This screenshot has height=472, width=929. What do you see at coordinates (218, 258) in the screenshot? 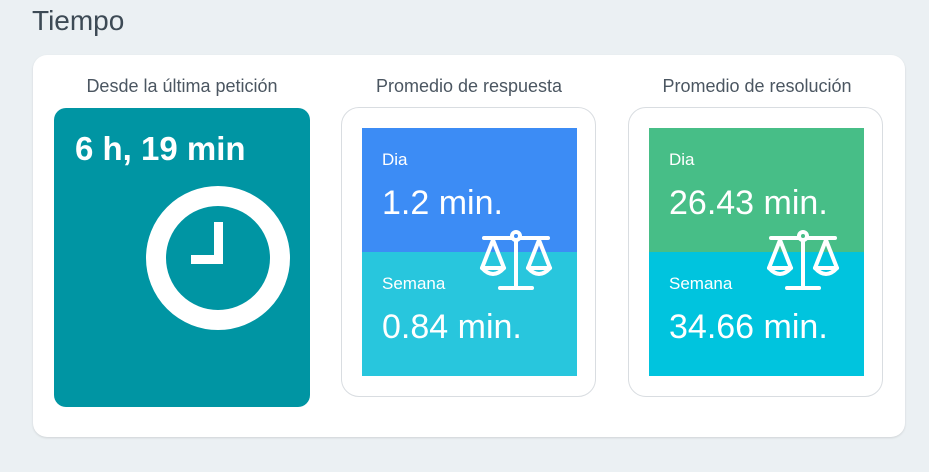
I see `clock-icon` at bounding box center [218, 258].